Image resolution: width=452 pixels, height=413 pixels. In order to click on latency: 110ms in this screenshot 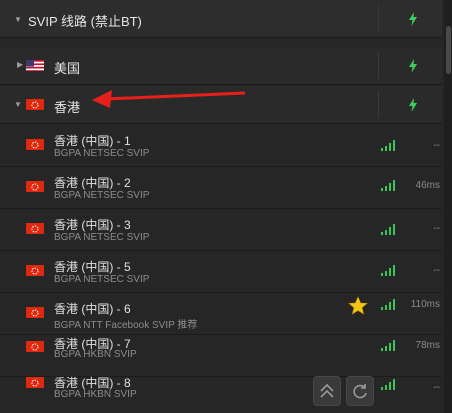, I will do `click(425, 304)`.